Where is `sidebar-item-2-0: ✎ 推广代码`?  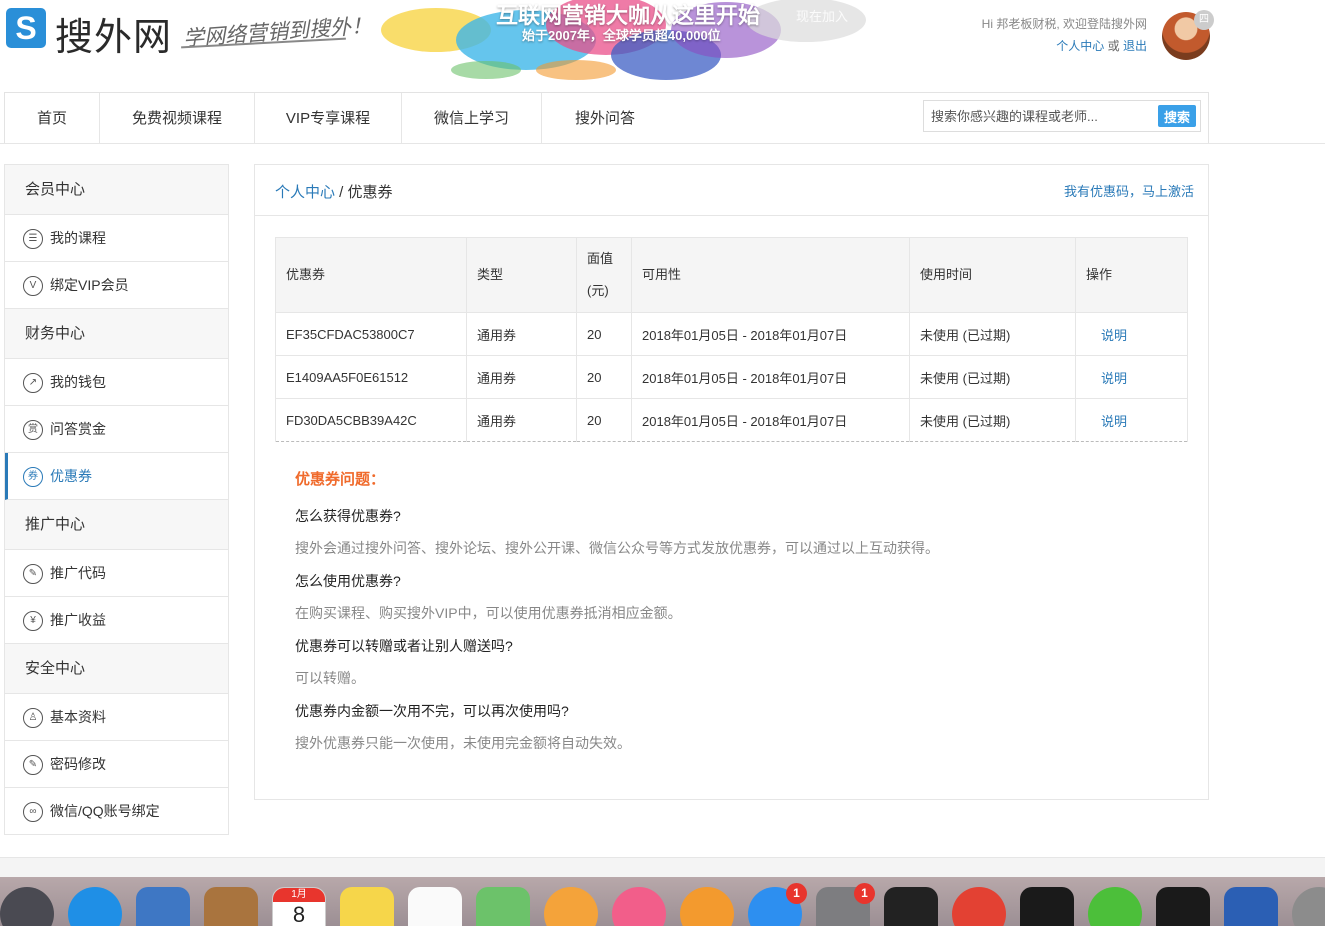 sidebar-item-2-0: ✎ 推广代码 is located at coordinates (116, 573).